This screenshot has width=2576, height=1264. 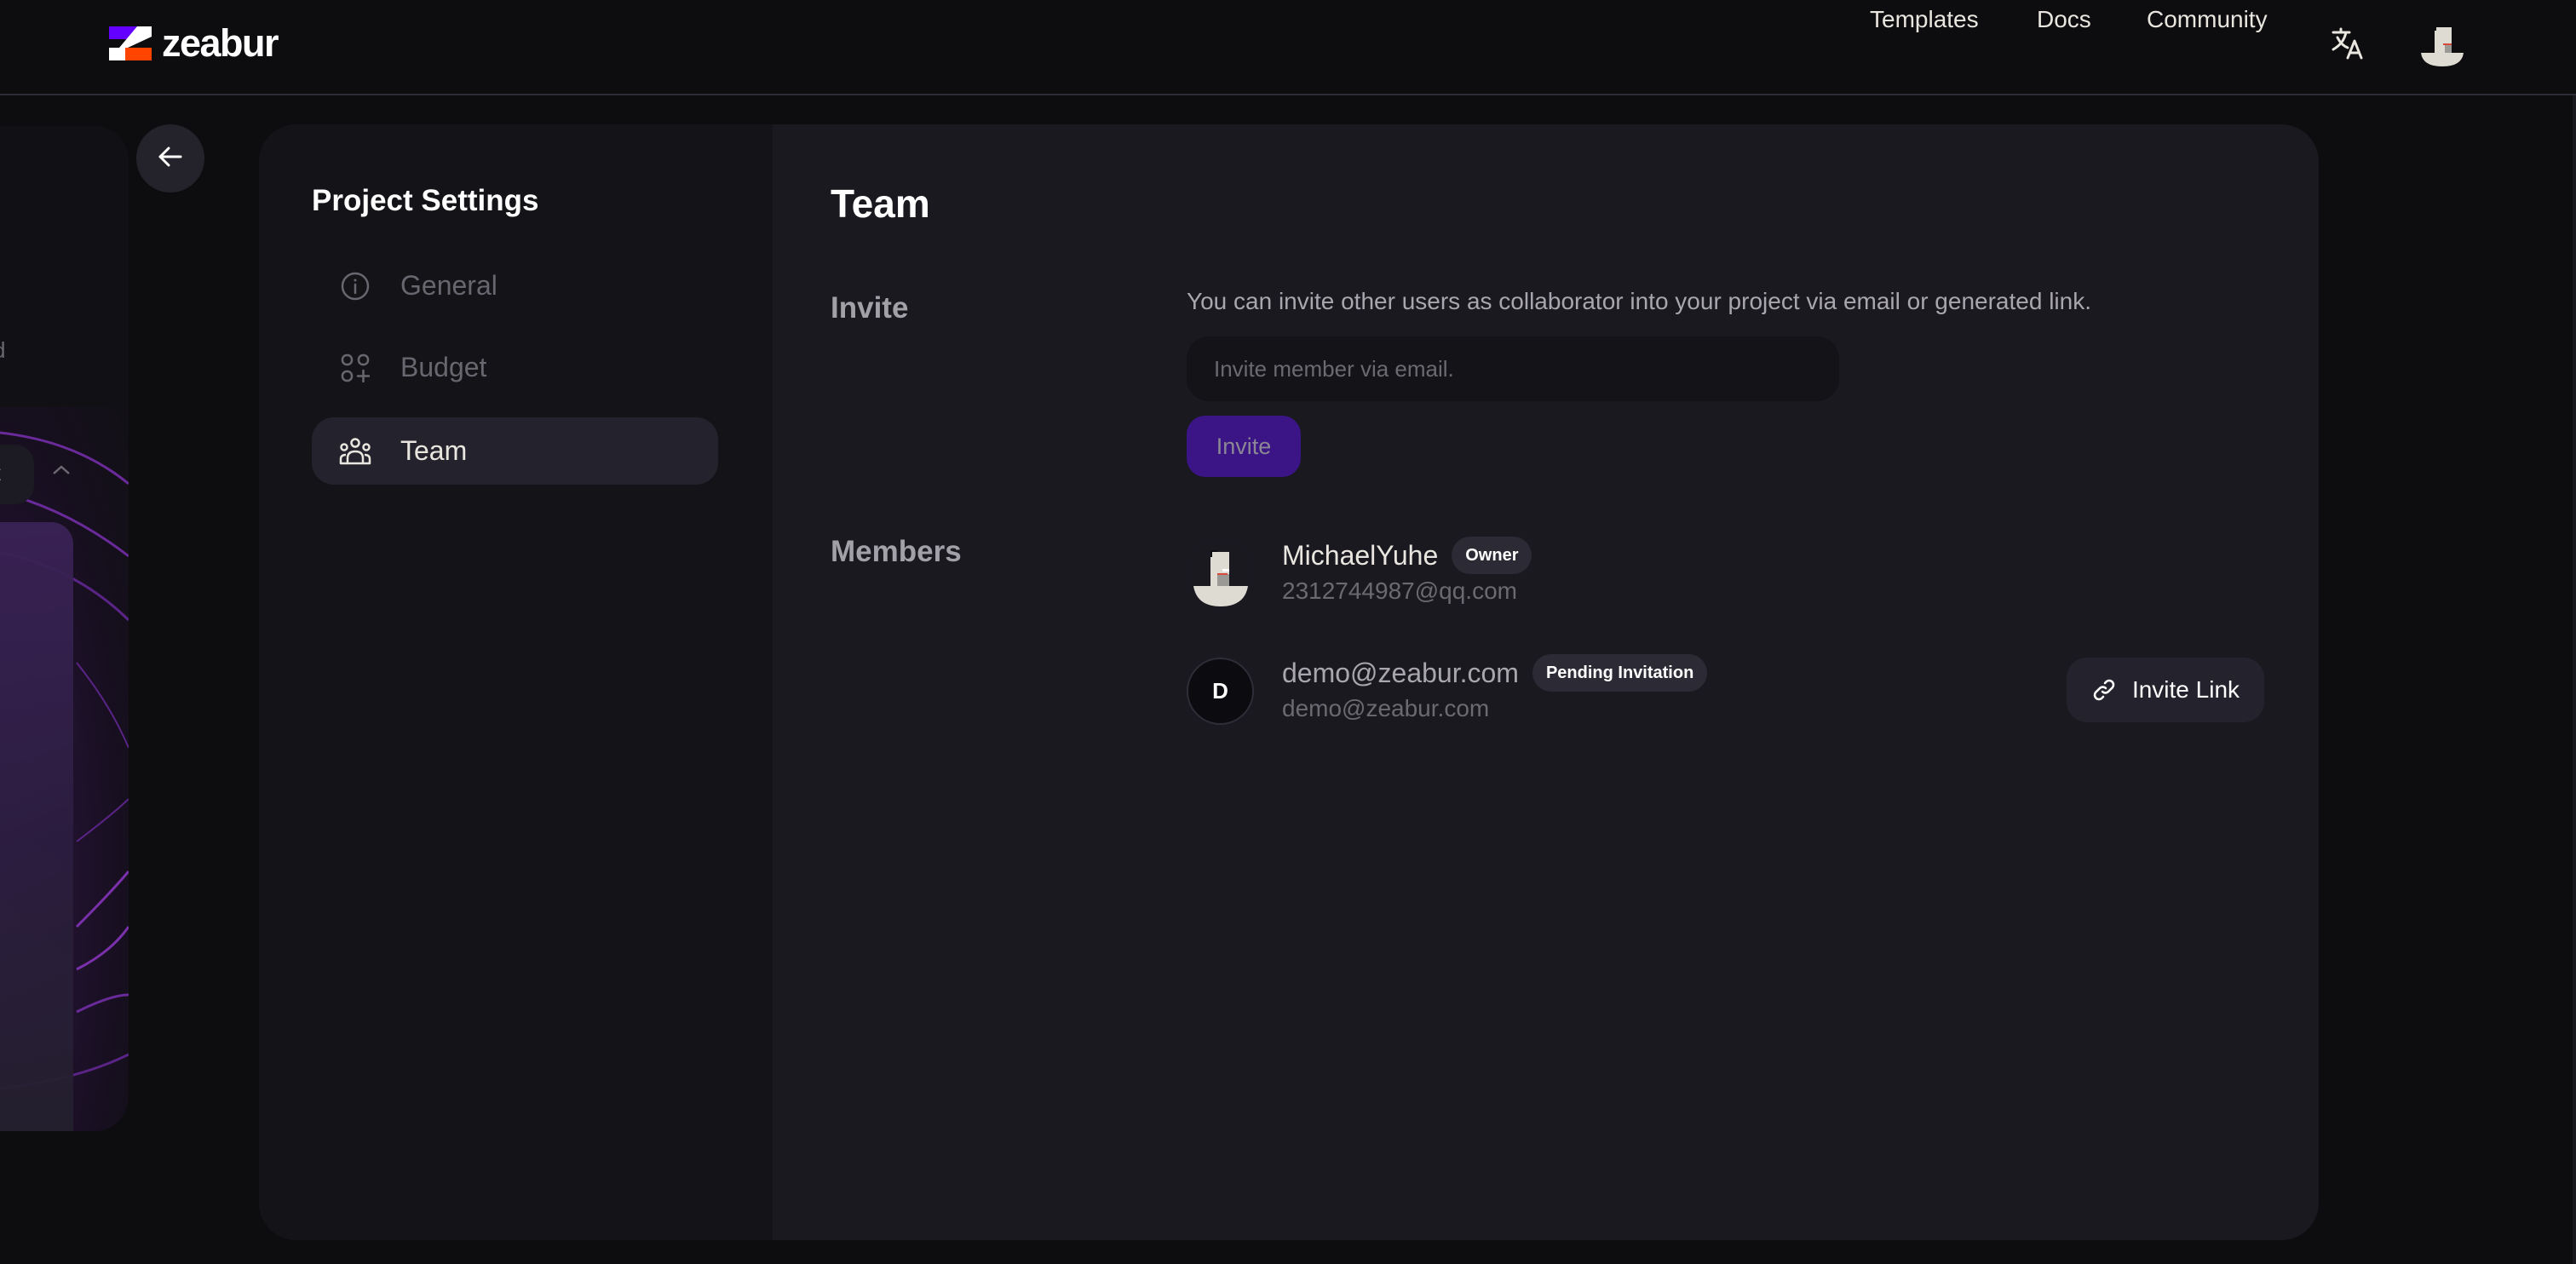 What do you see at coordinates (2348, 43) in the screenshot?
I see `translate-button` at bounding box center [2348, 43].